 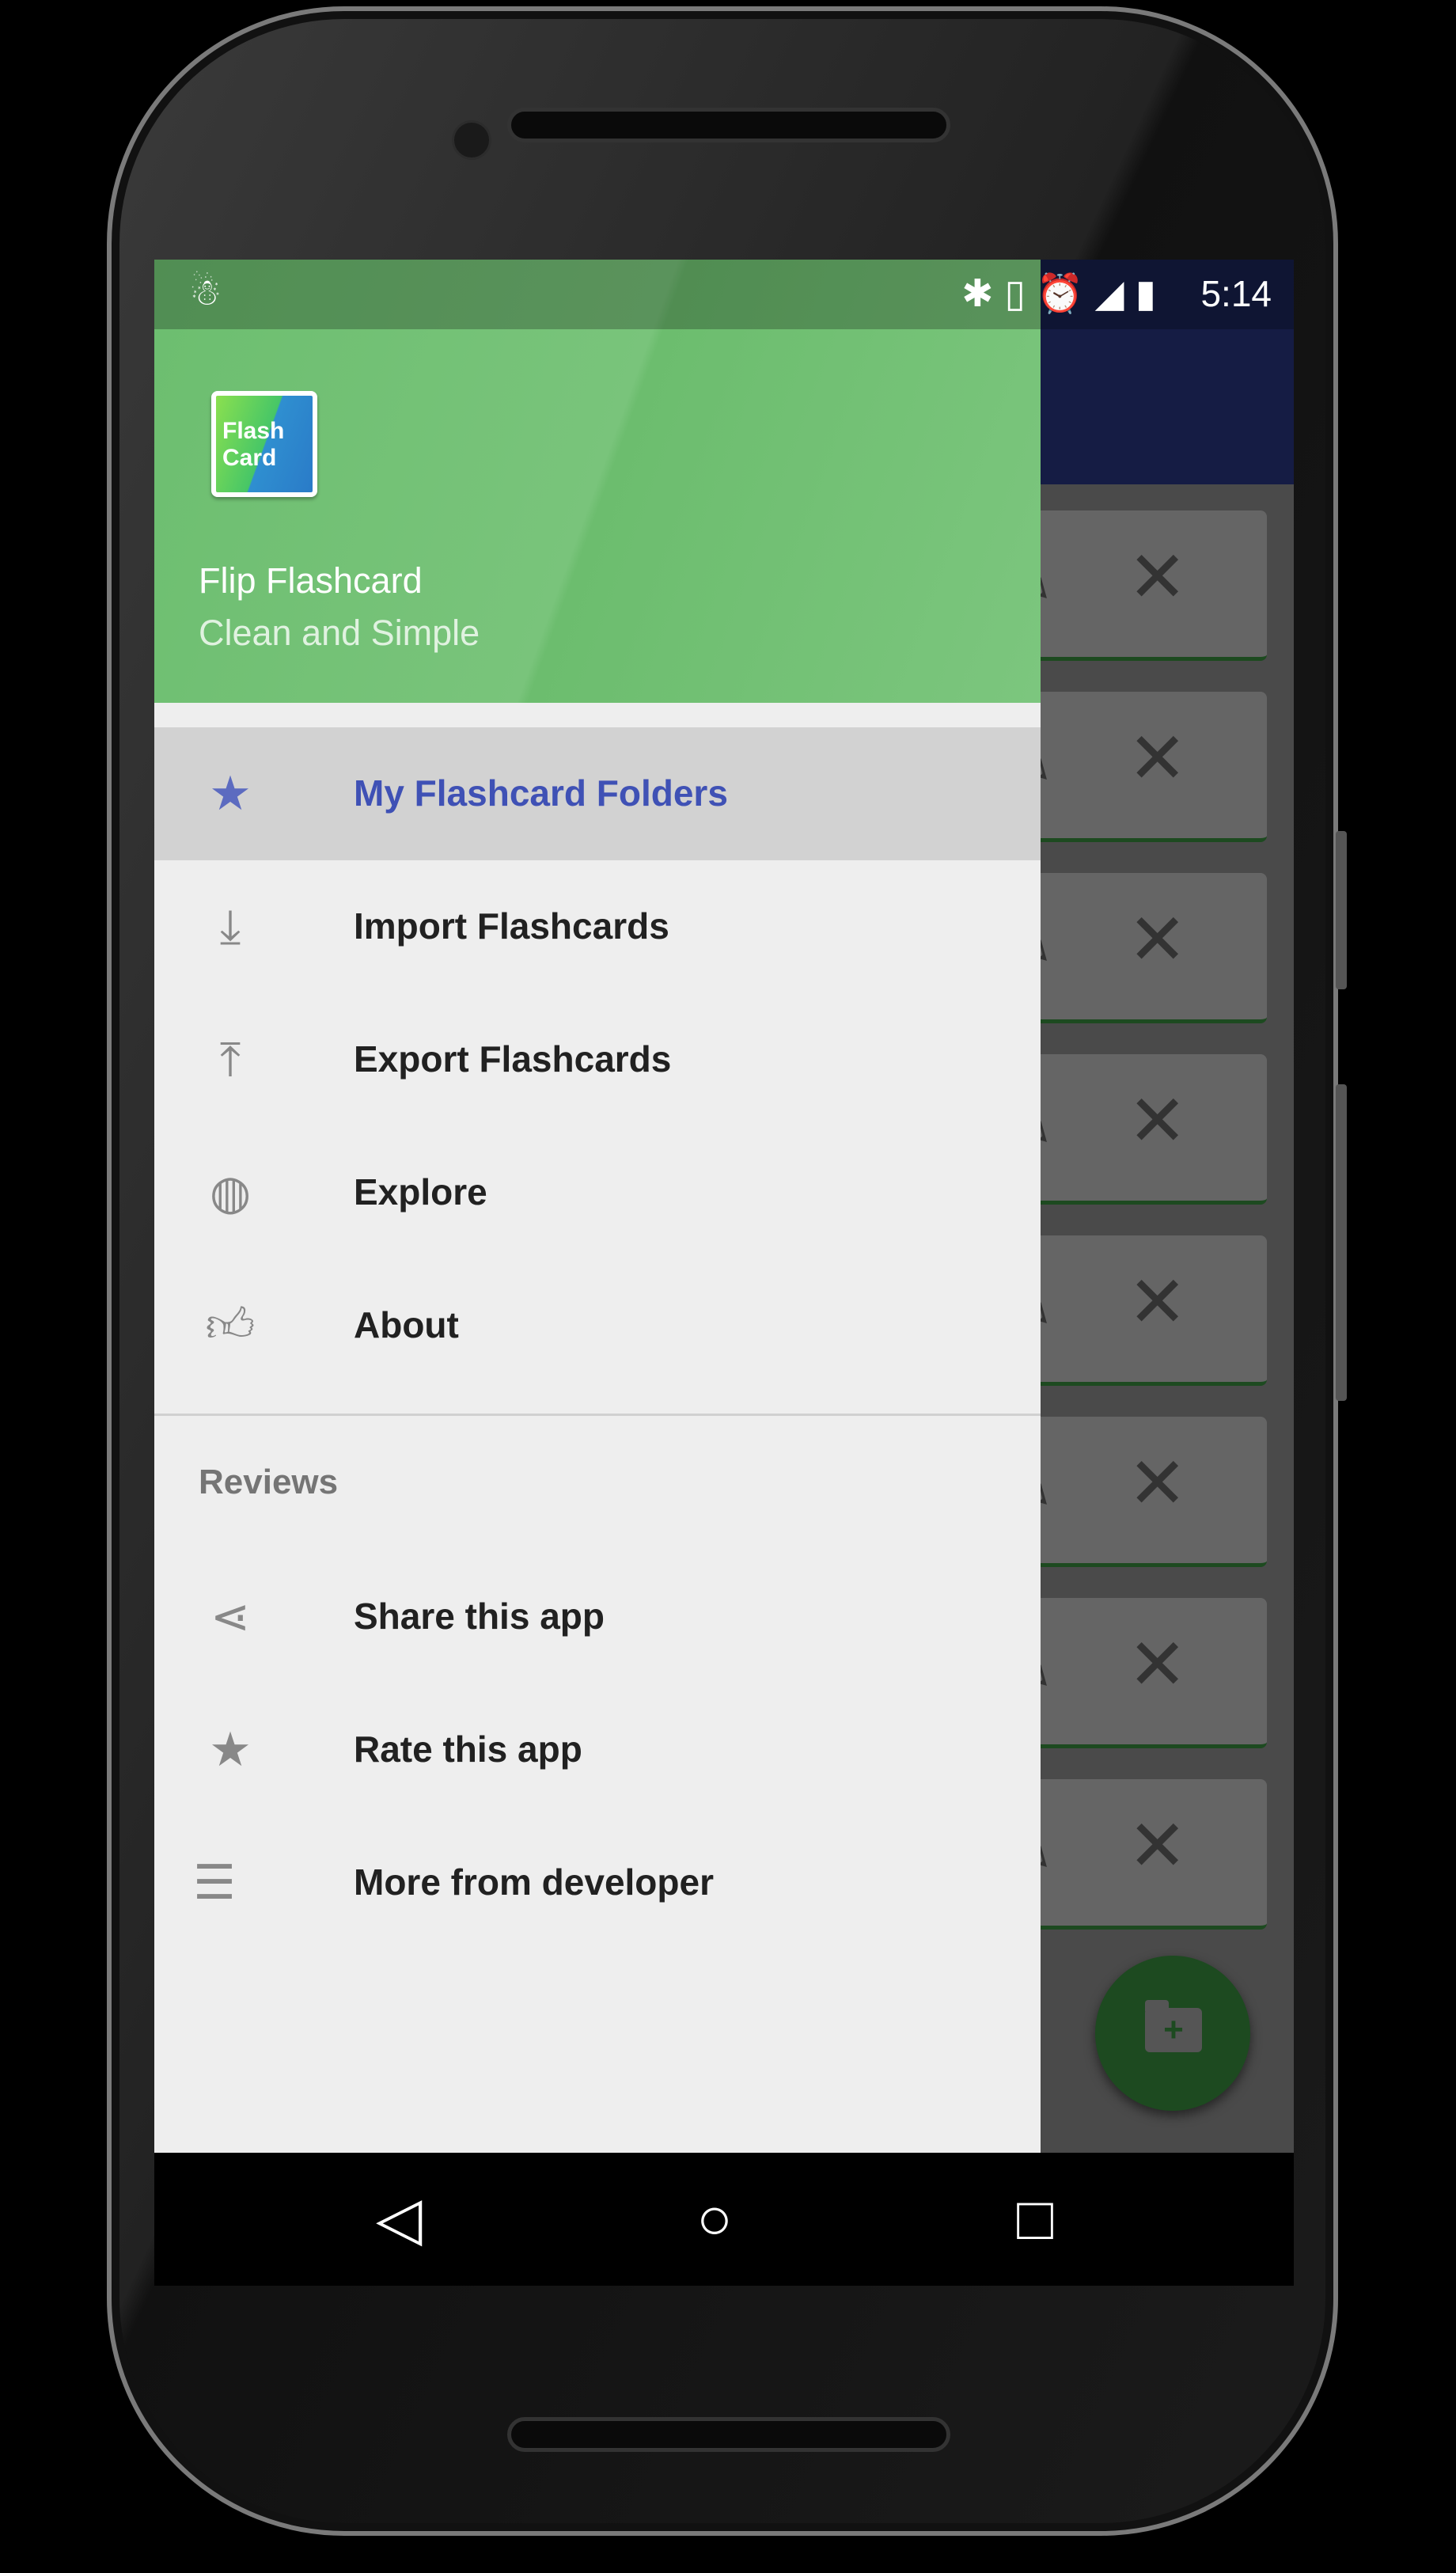 I want to click on drawer-item-label: Export Flashcards, so click(x=513, y=1059).